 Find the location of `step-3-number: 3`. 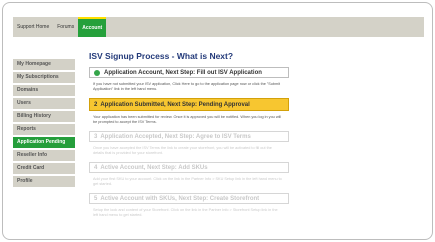

step-3-number: 3 is located at coordinates (96, 136).